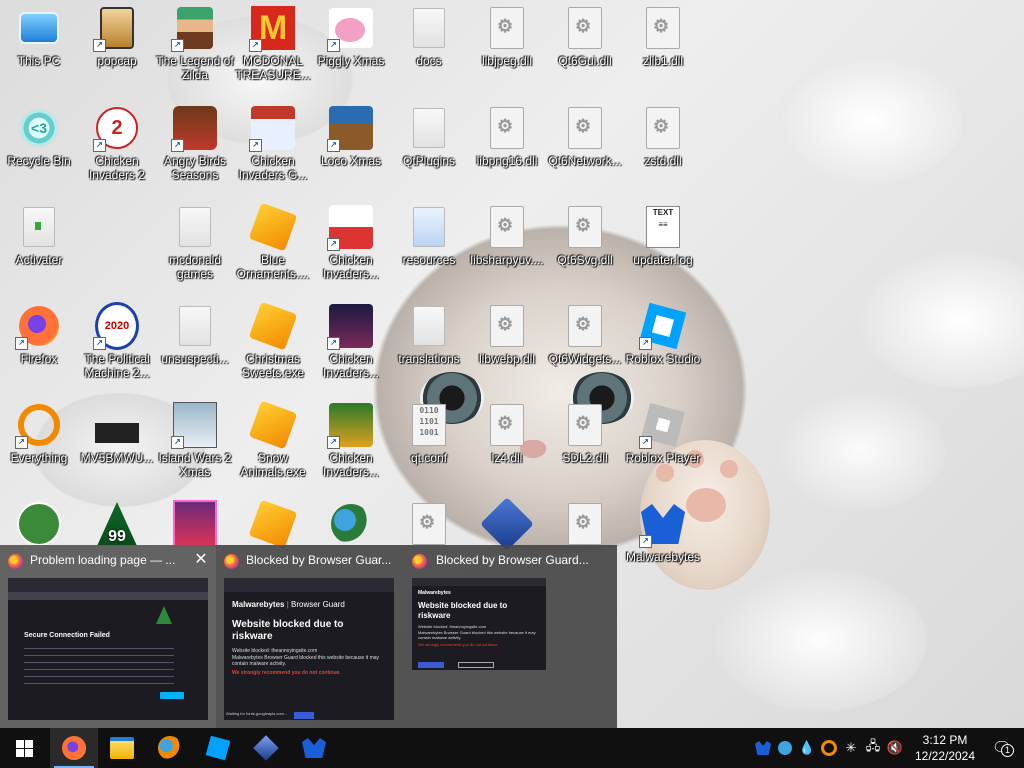  Describe the element at coordinates (172, 695) in the screenshot. I see `try-again-button` at that location.